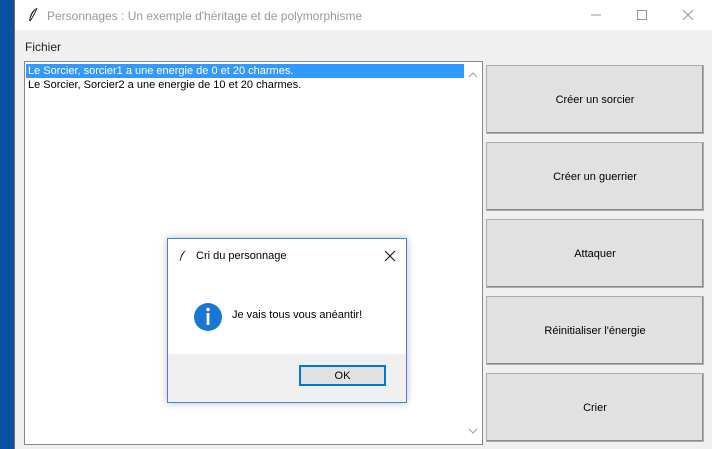  I want to click on close-window-button, so click(688, 15).